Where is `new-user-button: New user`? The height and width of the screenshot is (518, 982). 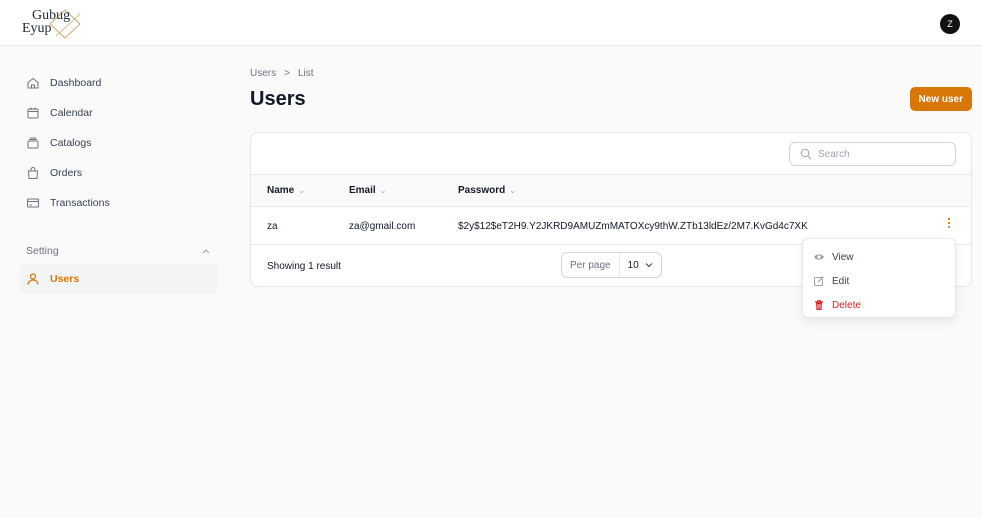
new-user-button: New user is located at coordinates (940, 99).